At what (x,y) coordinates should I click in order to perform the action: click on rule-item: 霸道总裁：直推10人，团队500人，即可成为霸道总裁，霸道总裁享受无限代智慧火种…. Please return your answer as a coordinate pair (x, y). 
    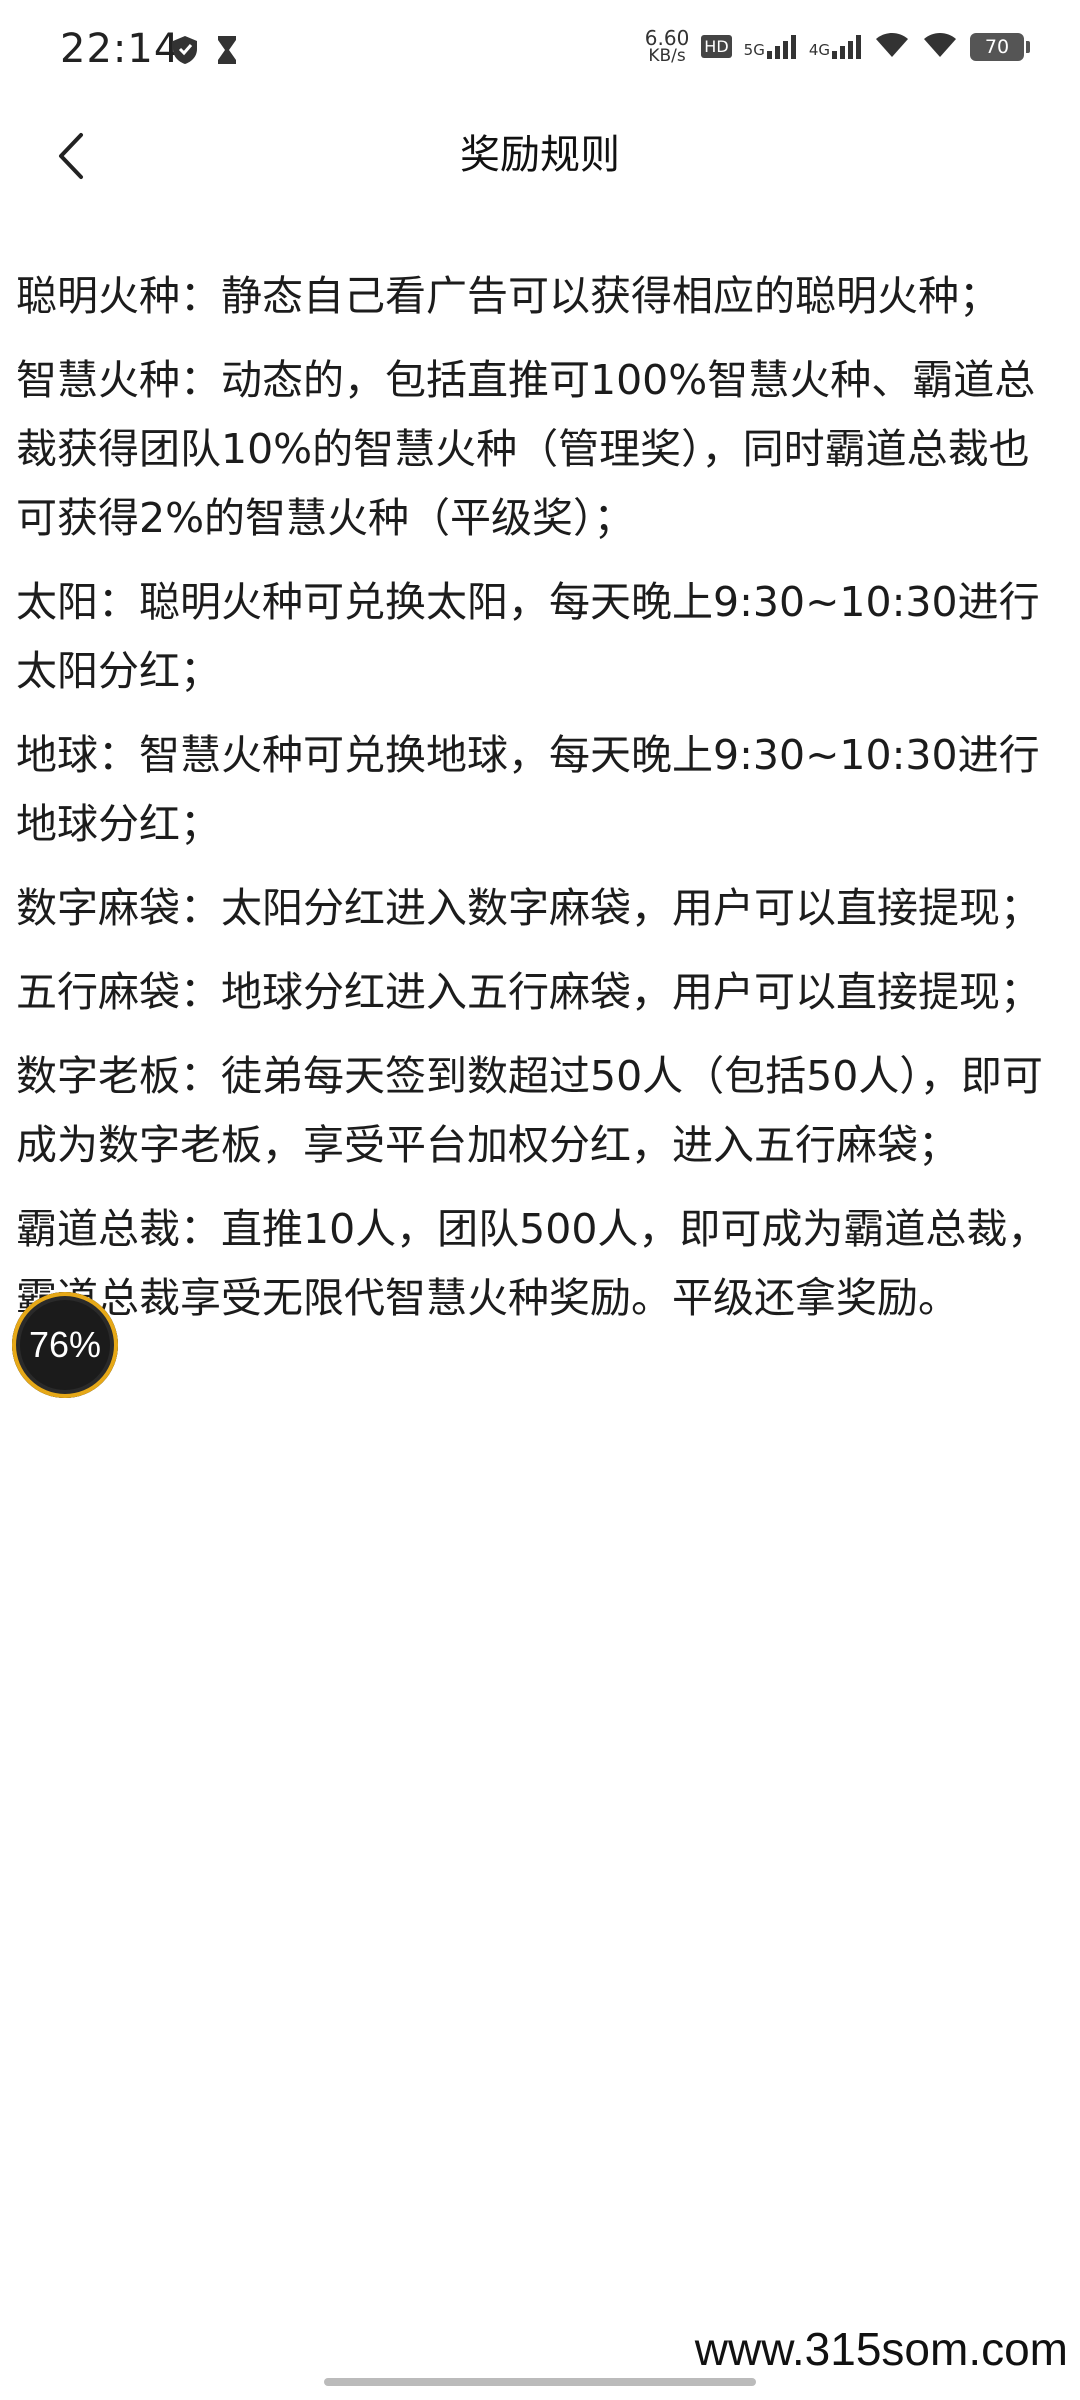
    Looking at the image, I should click on (536, 1264).